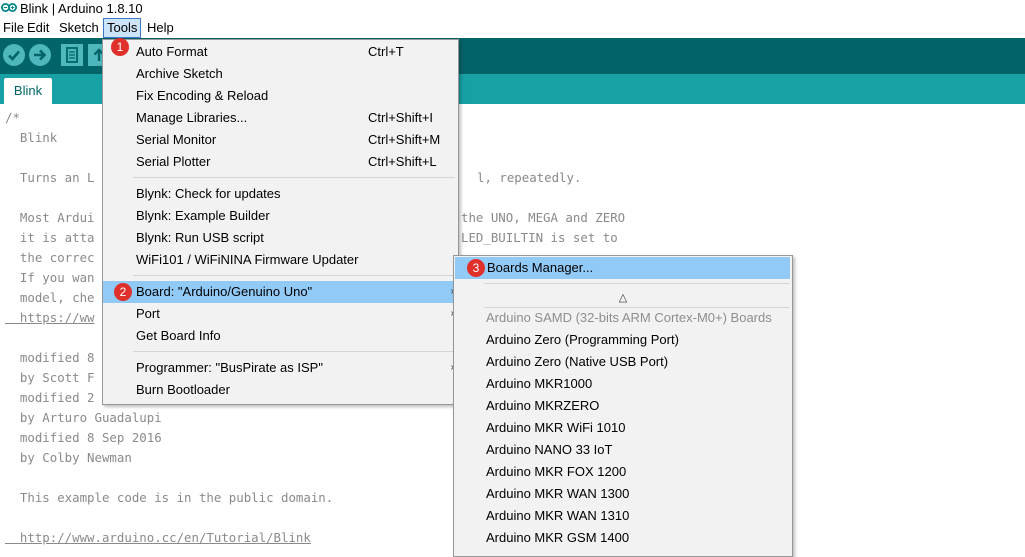 This screenshot has width=1025, height=557. I want to click on menu-item-label: WiFi101 / WiFiNINA Firmware Updater, so click(247, 259).